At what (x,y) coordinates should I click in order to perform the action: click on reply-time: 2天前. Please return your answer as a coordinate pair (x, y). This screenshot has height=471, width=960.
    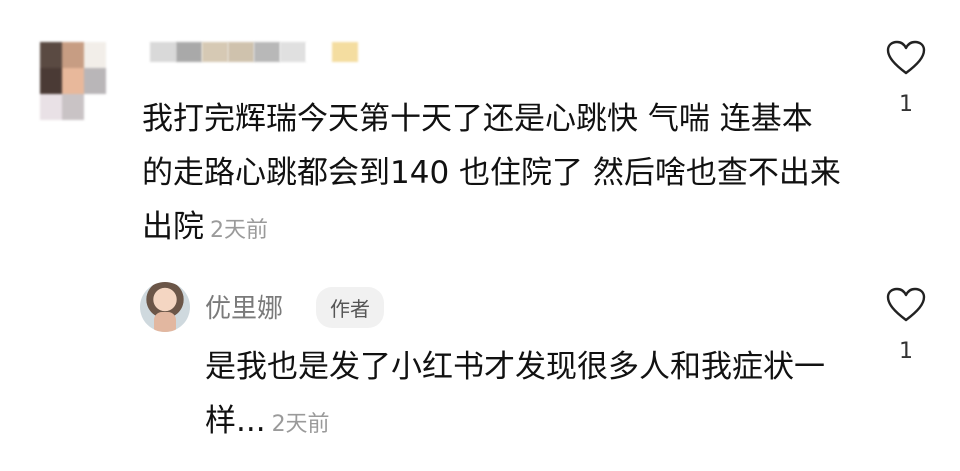
    Looking at the image, I should click on (300, 424).